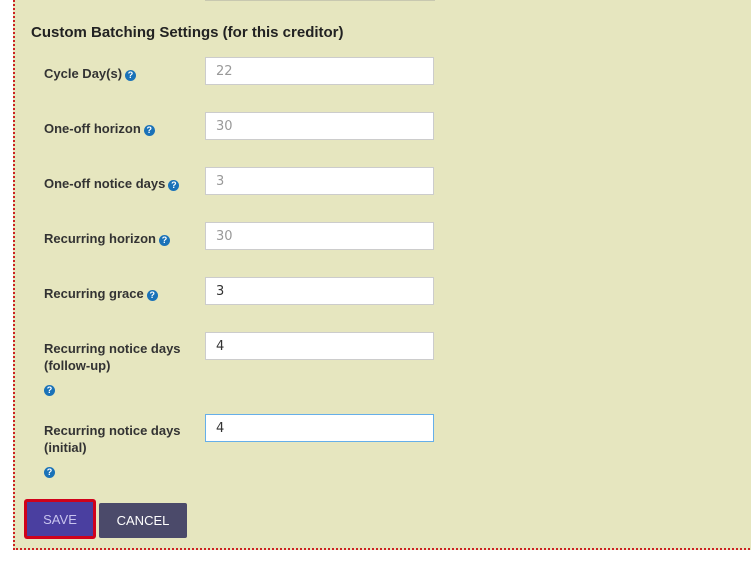  Describe the element at coordinates (319, 428) in the screenshot. I see `recurring-notice-days-initial-input` at that location.